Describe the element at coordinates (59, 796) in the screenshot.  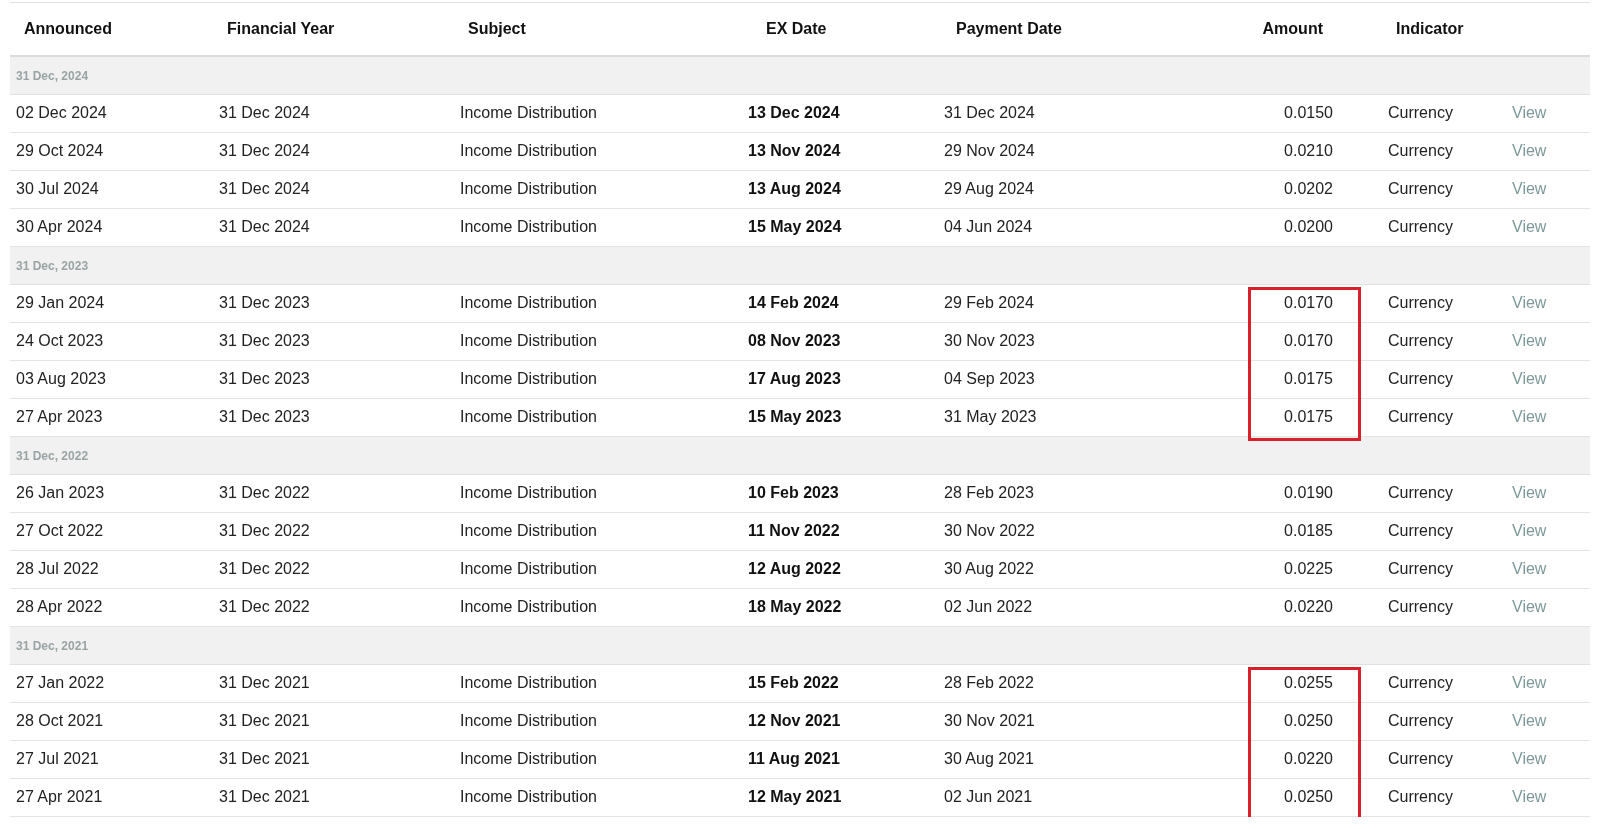
I see `table-cell: 27 Apr 2021` at that location.